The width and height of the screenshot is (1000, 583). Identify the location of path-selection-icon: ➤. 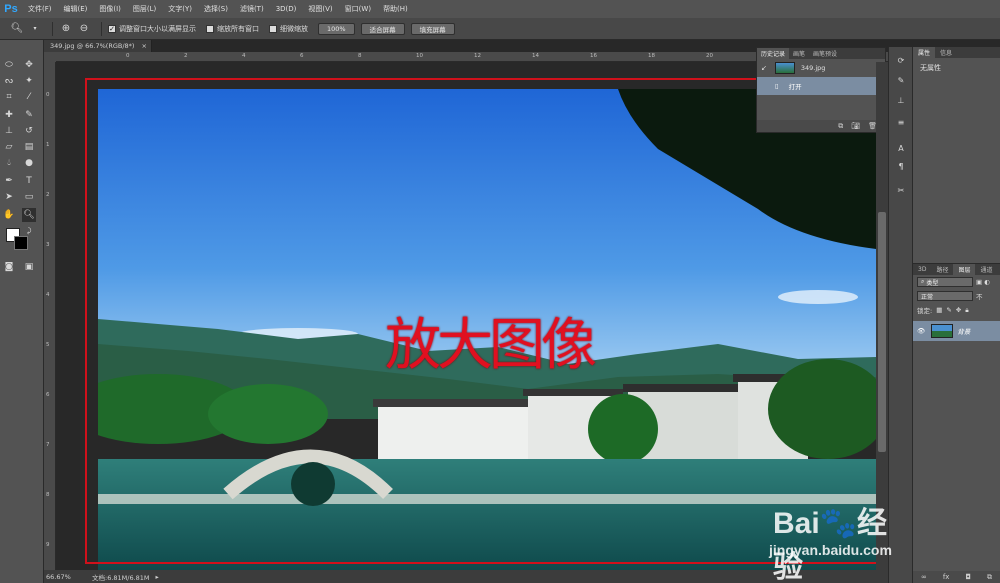
(9, 197).